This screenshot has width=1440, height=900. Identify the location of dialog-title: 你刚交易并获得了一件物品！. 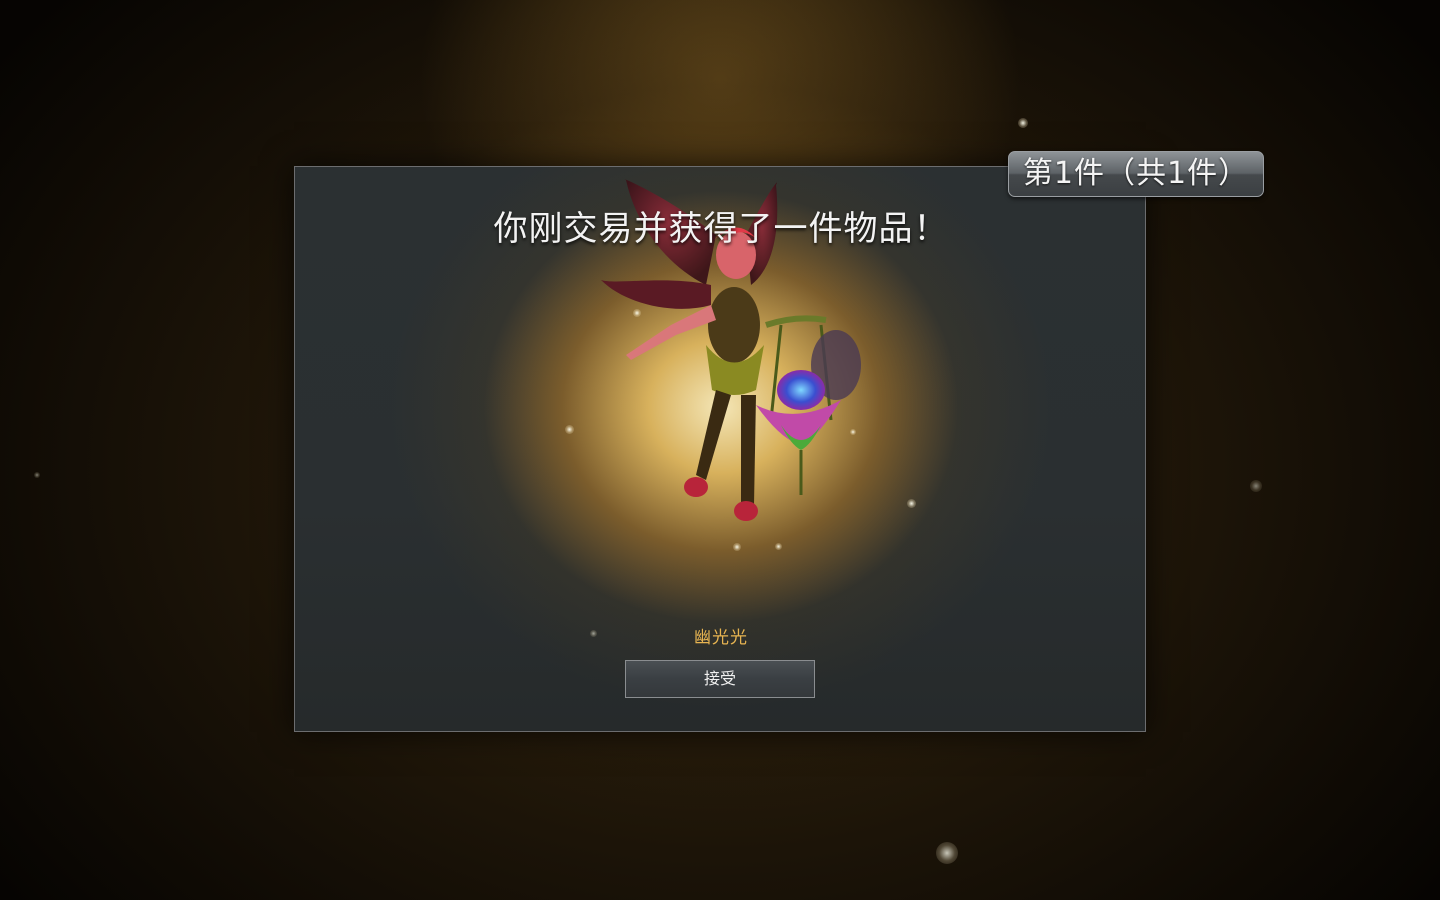
(721, 229).